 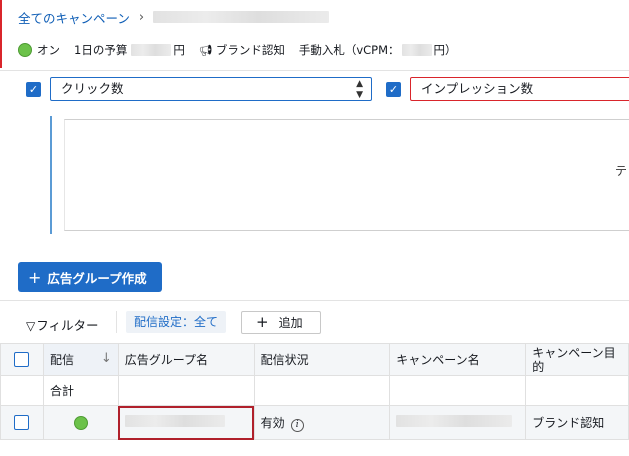 I want to click on budget-value-redacted, so click(x=151, y=50).